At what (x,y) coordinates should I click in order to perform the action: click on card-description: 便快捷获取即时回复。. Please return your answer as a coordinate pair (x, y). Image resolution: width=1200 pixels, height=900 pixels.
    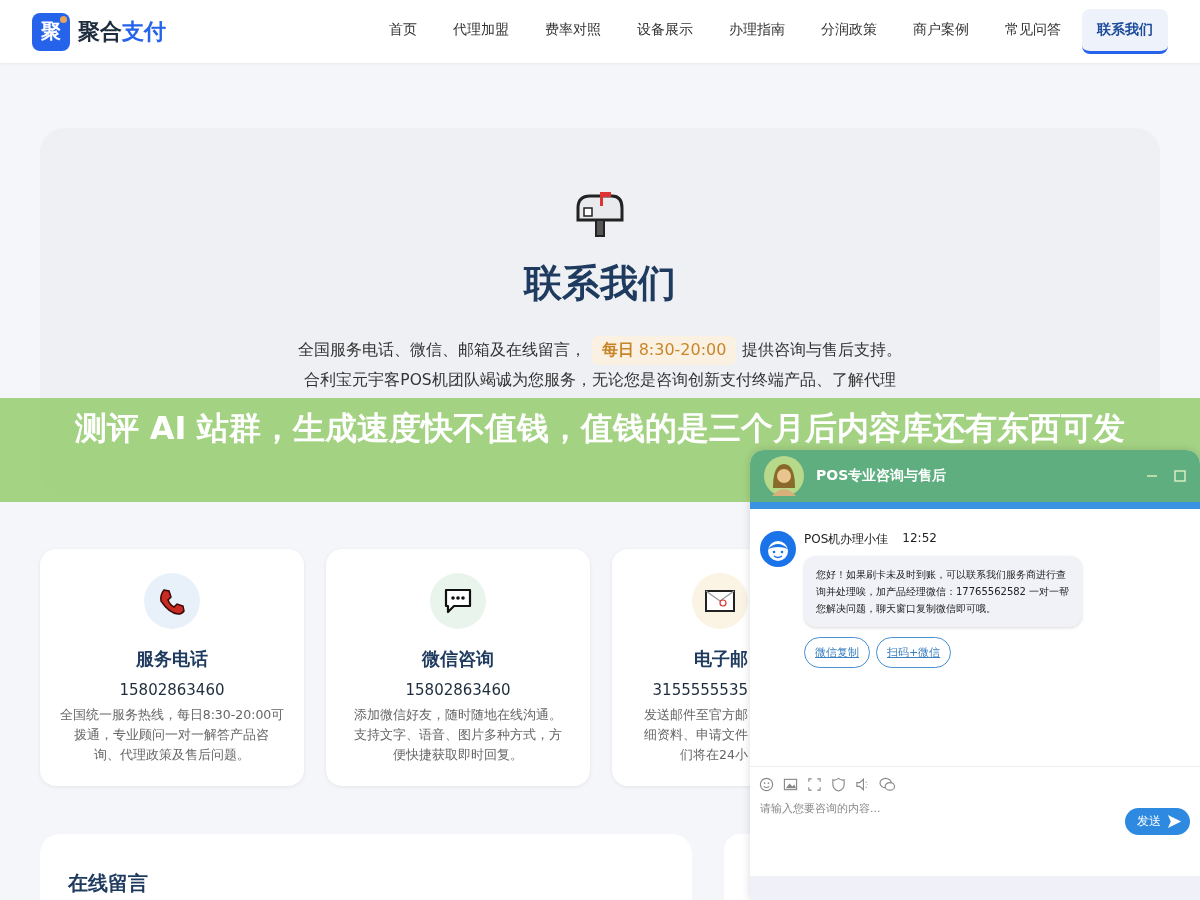
    Looking at the image, I should click on (458, 755).